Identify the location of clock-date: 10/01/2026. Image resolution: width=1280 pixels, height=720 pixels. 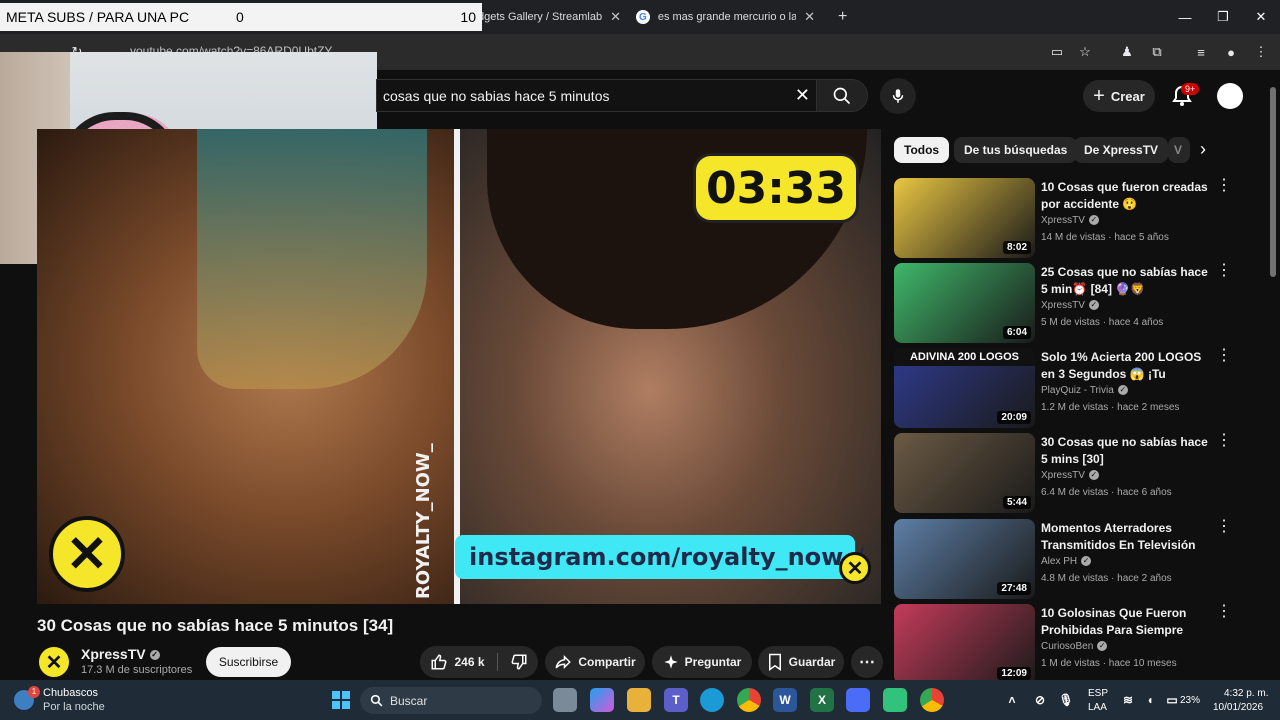
(1238, 707).